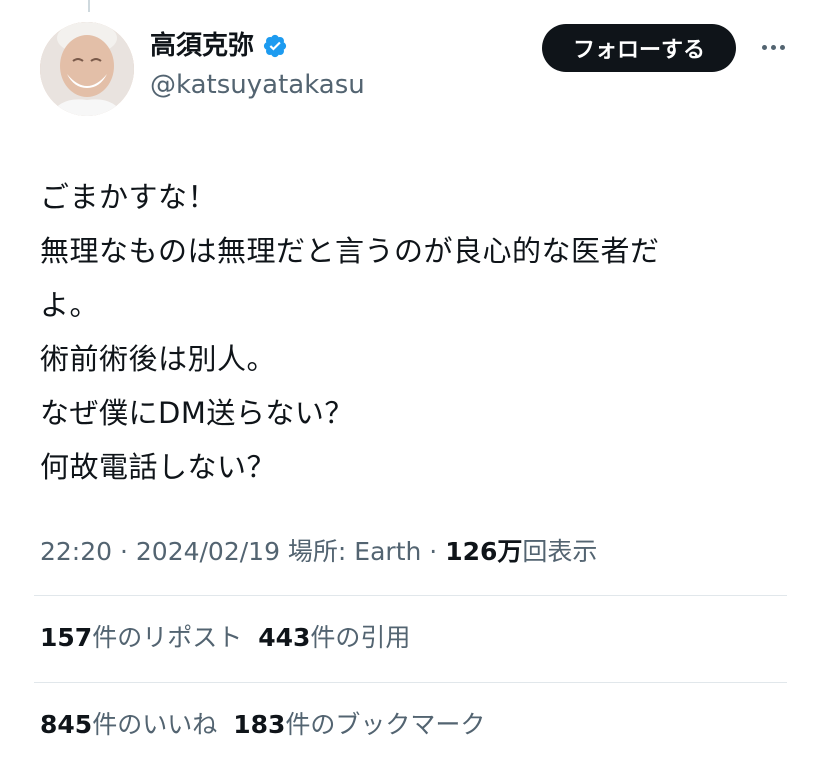 This screenshot has width=819, height=757. I want to click on likes-count: 845, so click(66, 724).